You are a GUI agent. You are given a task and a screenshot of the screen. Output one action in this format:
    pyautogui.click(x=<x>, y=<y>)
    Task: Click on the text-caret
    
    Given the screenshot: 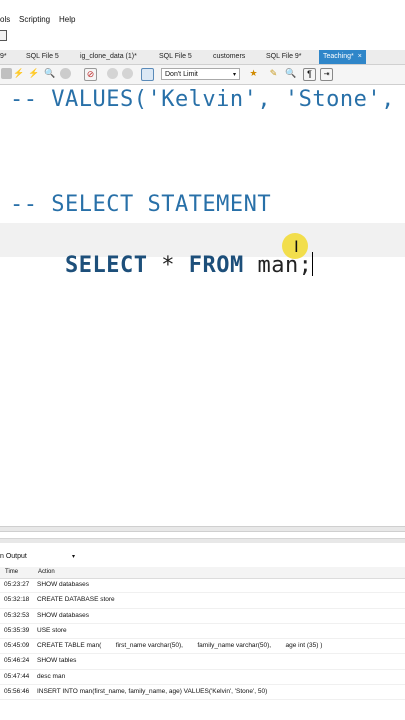 What is the action you would take?
    pyautogui.click(x=313, y=264)
    